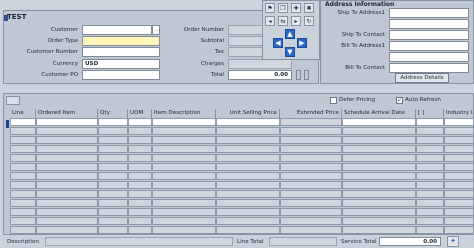 The image size is (474, 248). What do you see at coordinates (283, 21) in the screenshot?
I see `split-icon: ⇆` at bounding box center [283, 21].